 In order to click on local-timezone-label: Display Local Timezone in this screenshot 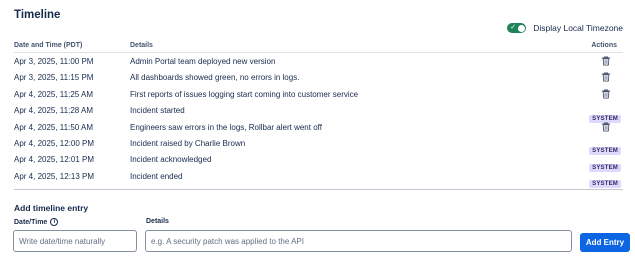, I will do `click(578, 28)`.